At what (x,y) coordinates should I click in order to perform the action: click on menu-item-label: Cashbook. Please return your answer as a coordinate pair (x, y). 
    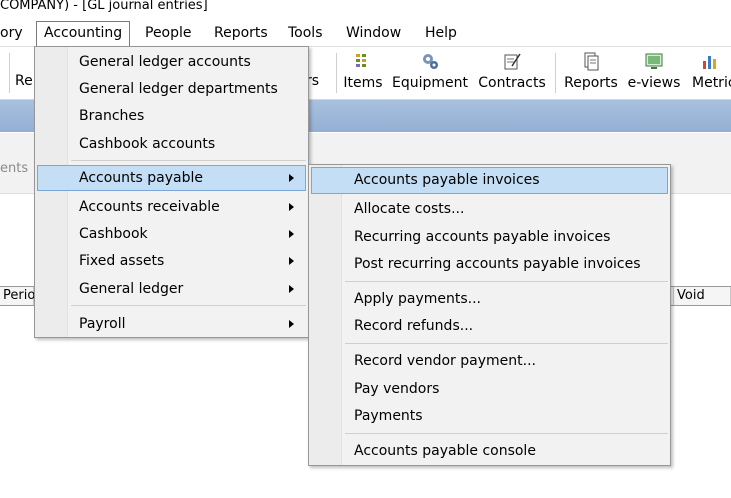
    Looking at the image, I should click on (113, 234).